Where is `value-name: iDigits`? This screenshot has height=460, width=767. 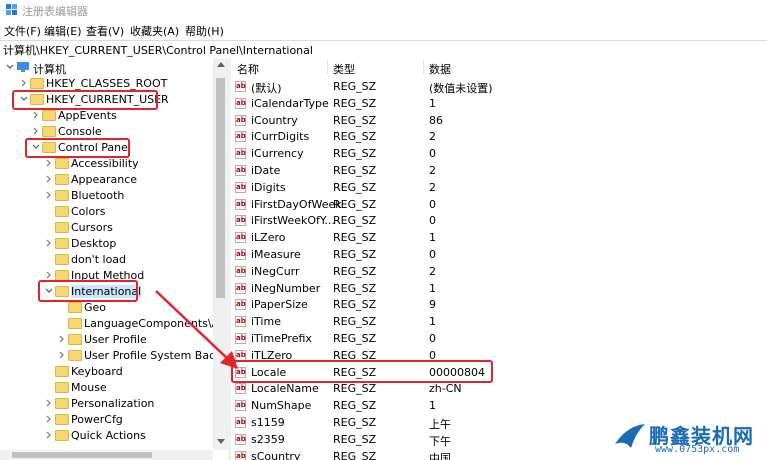
value-name: iDigits is located at coordinates (268, 187).